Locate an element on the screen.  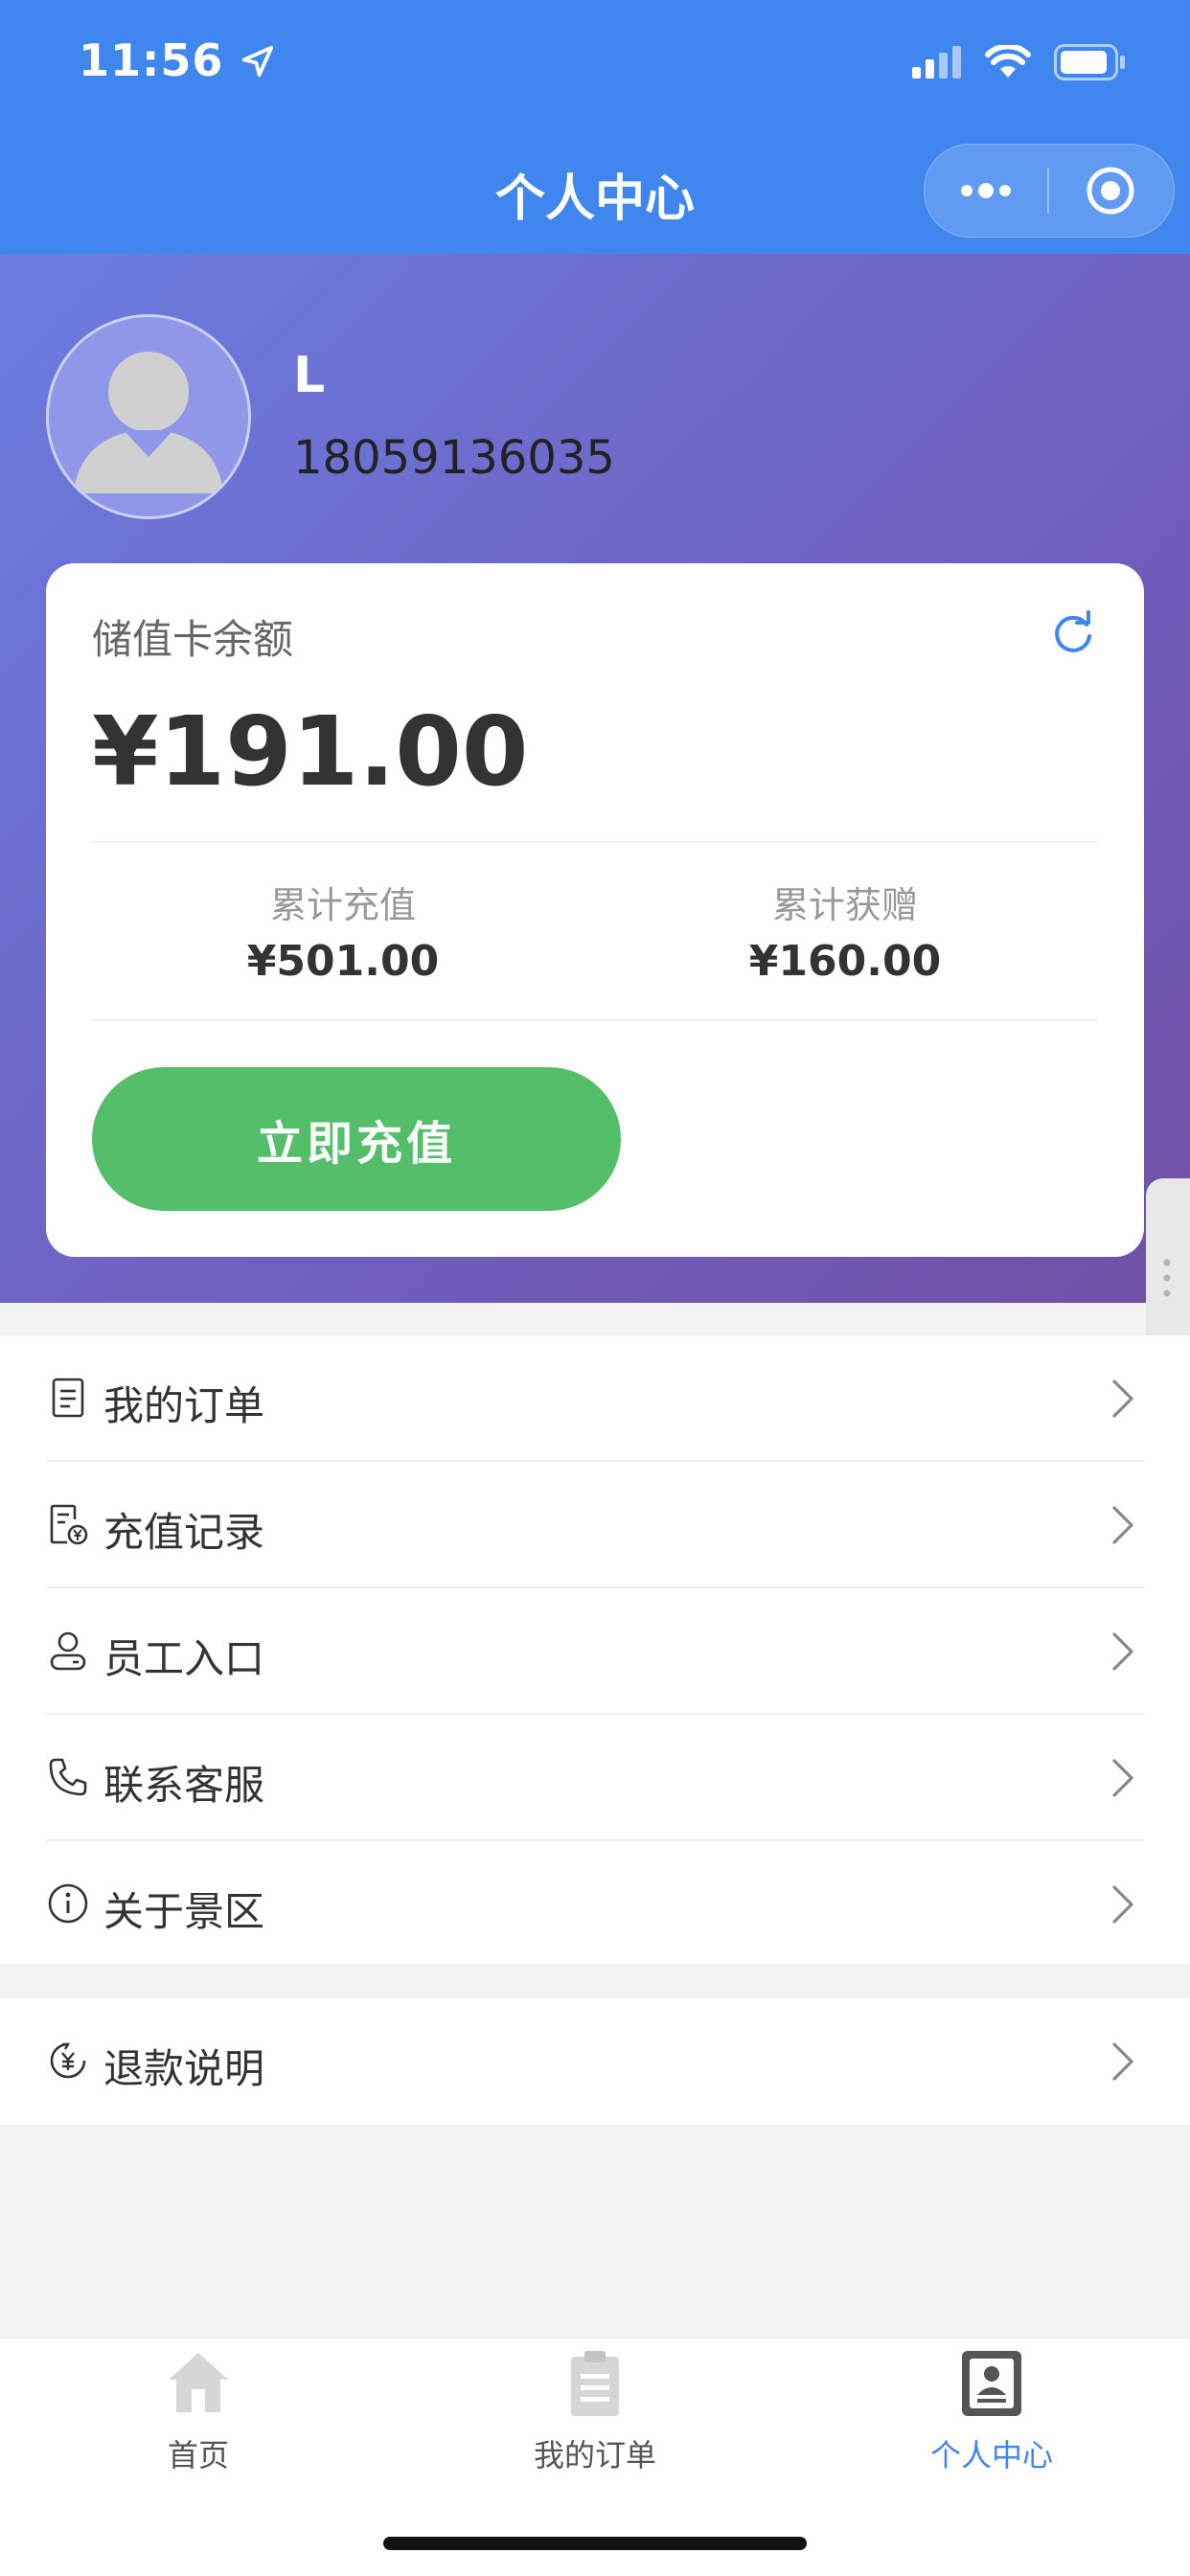
phone-icon is located at coordinates (68, 1777).